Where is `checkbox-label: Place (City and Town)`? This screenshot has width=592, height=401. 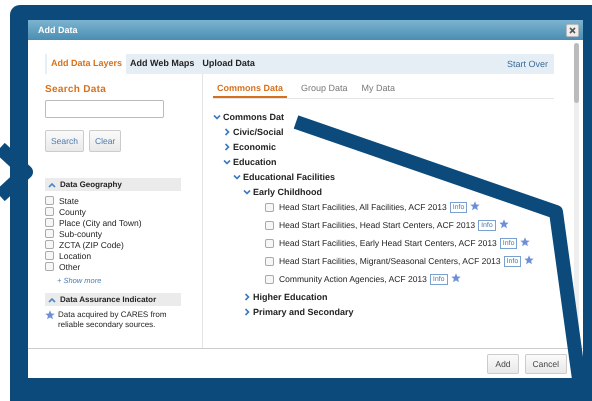 checkbox-label: Place (City and Town) is located at coordinates (100, 223).